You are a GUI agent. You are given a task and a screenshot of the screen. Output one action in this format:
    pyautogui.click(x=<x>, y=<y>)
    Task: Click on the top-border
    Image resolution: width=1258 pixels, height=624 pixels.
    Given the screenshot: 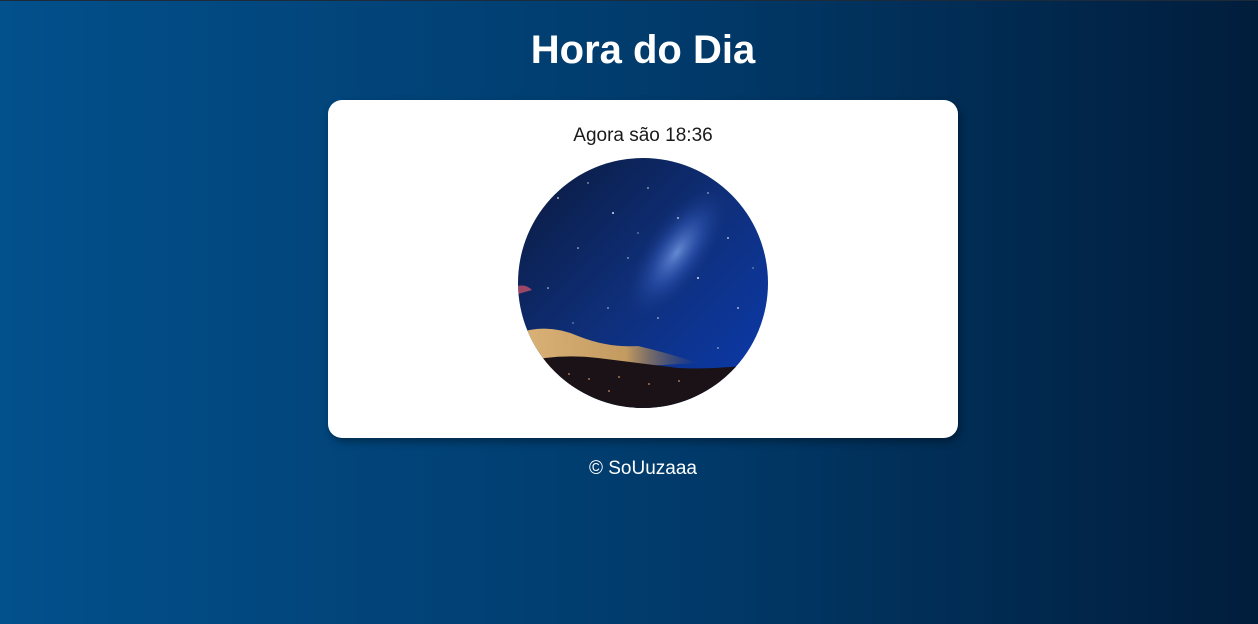 What is the action you would take?
    pyautogui.click(x=629, y=0)
    